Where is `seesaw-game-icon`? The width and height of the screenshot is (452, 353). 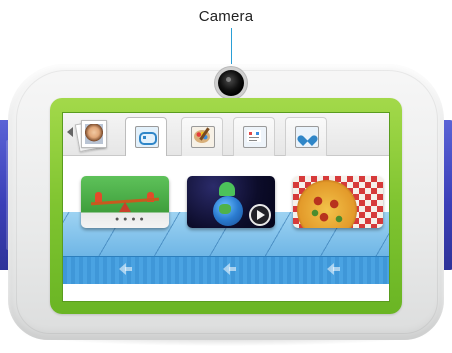 seesaw-game-icon is located at coordinates (125, 207).